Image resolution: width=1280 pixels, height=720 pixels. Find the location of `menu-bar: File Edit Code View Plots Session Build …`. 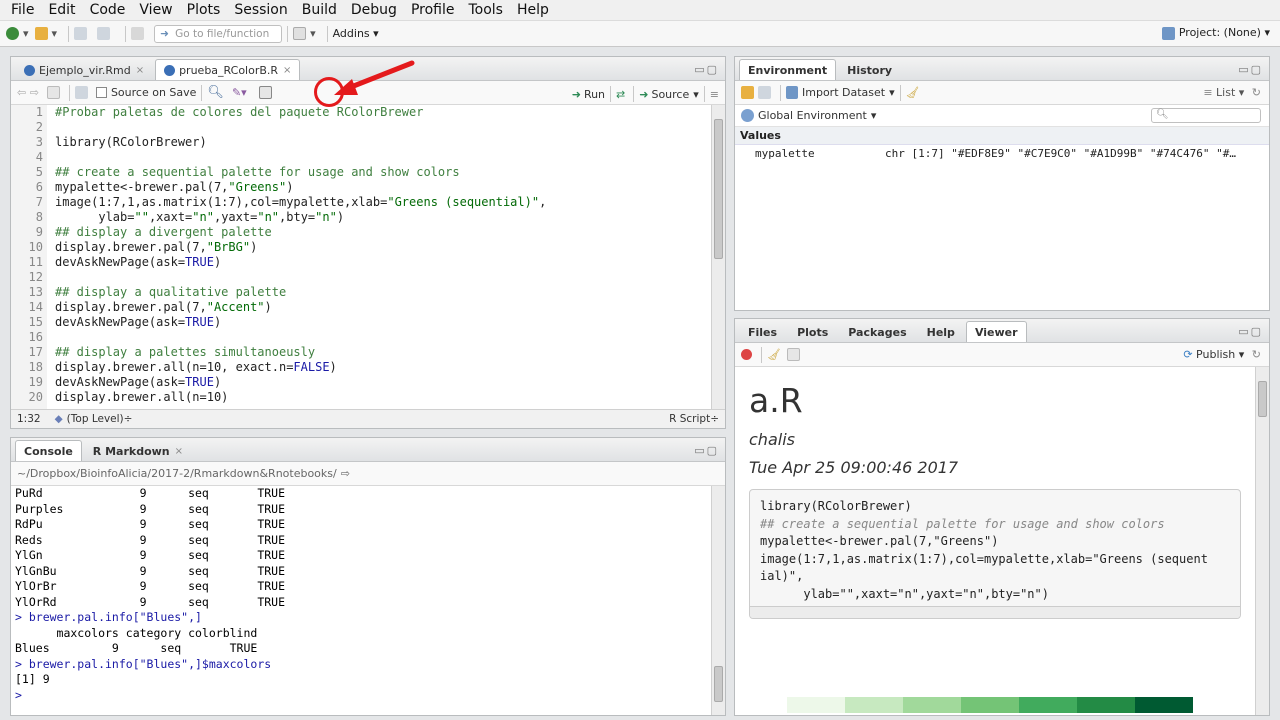

menu-bar: File Edit Code View Plots Session Build … is located at coordinates (640, 10).